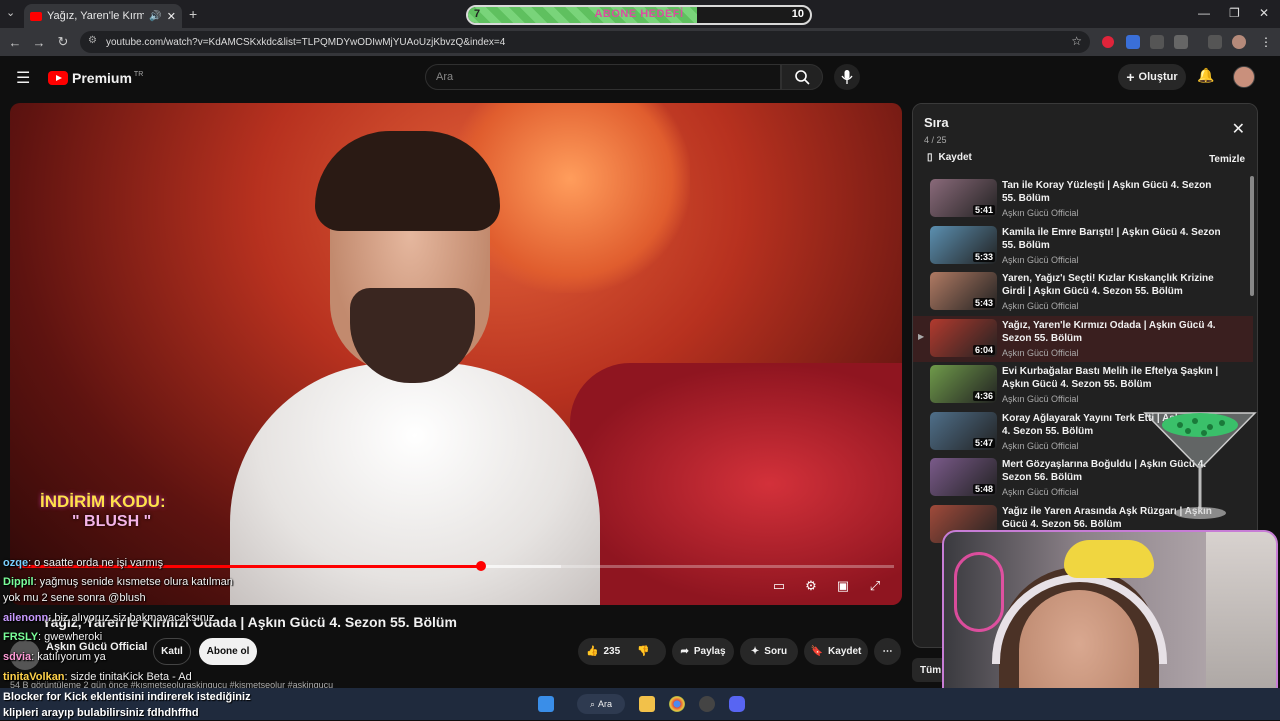  What do you see at coordinates (963, 477) in the screenshot?
I see `queue-item-thumbnail: 5:48` at bounding box center [963, 477].